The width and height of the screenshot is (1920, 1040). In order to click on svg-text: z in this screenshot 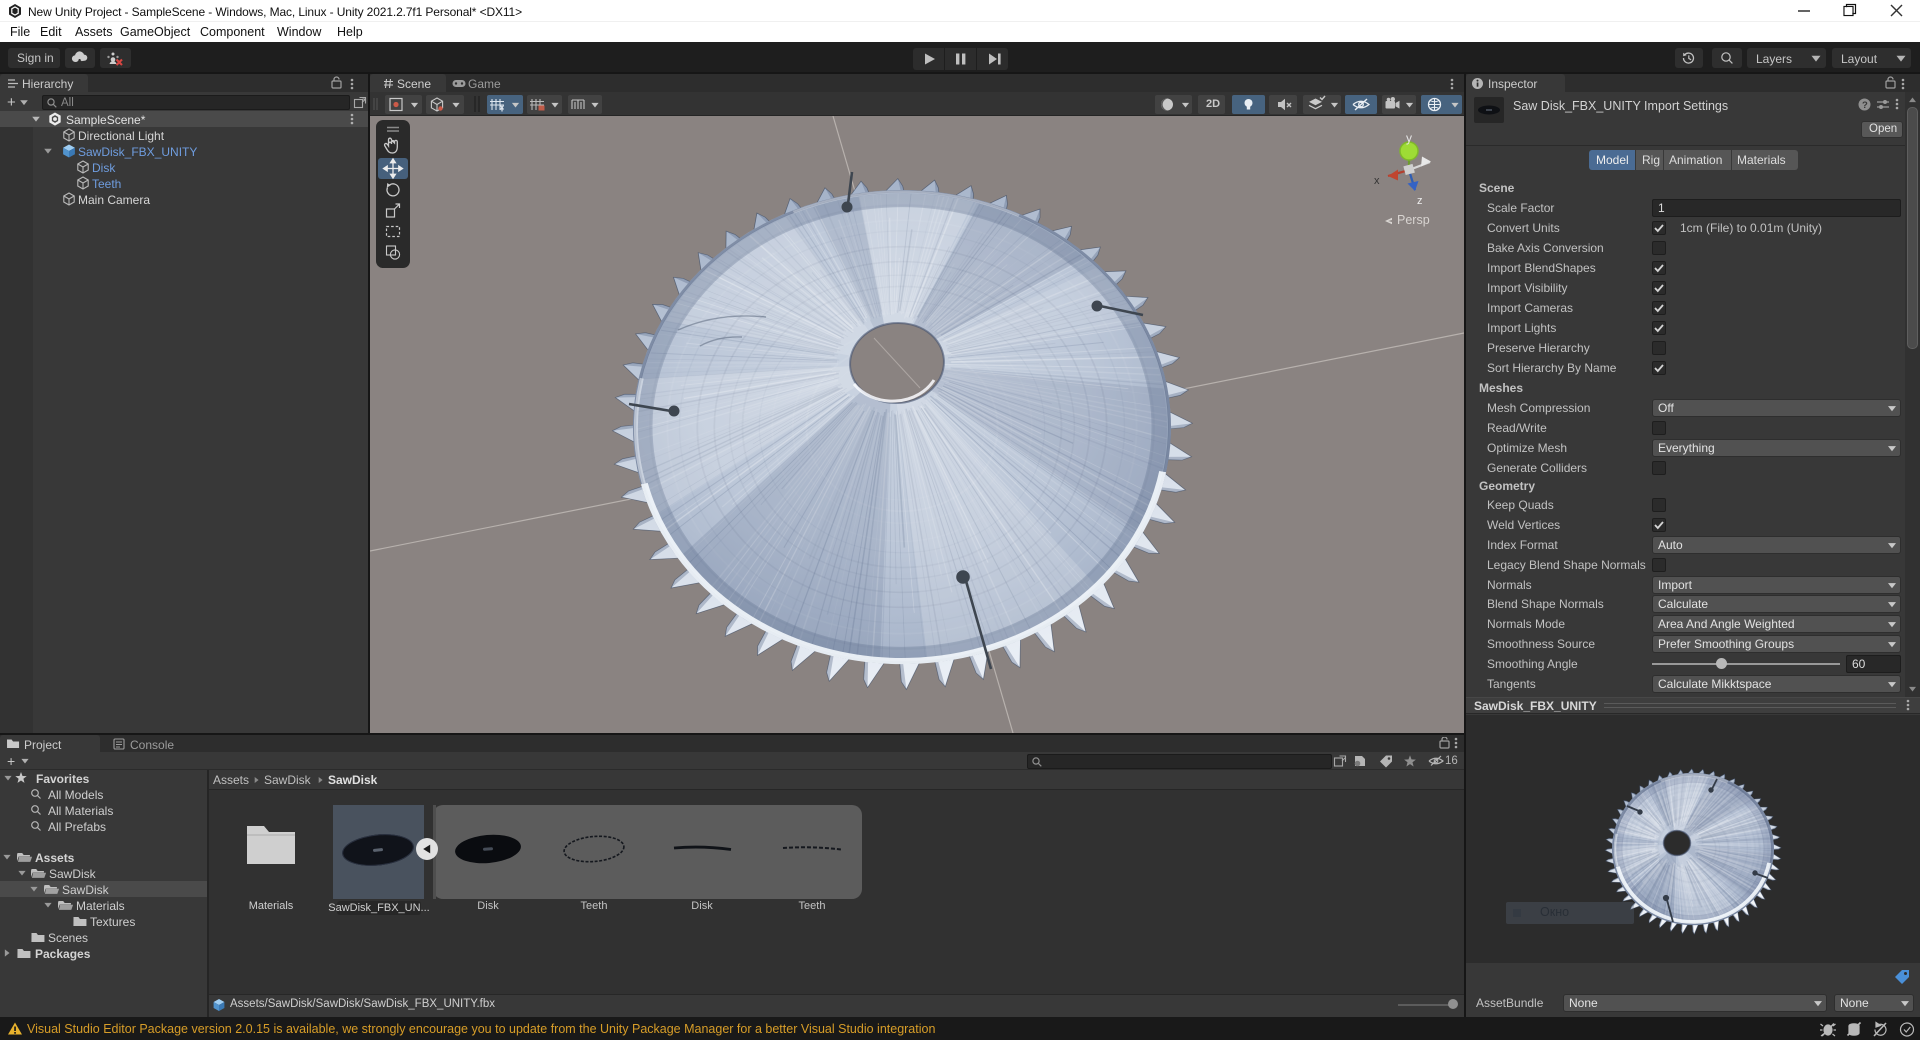, I will do `click(1420, 201)`.